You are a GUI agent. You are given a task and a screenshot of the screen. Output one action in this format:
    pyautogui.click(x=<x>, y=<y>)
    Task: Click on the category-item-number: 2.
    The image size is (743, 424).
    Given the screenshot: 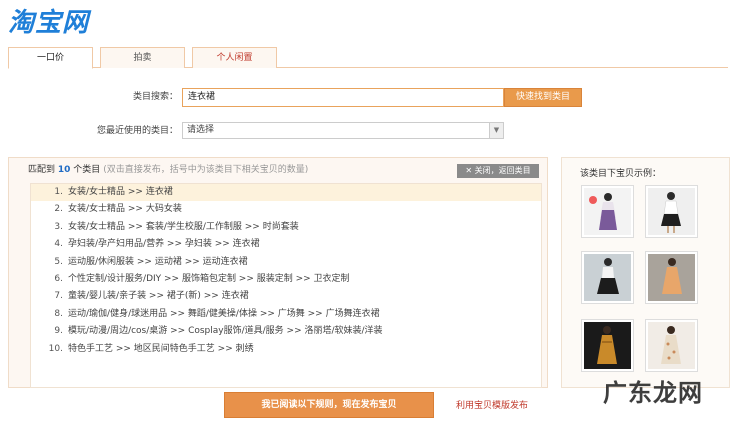 What is the action you would take?
    pyautogui.click(x=58, y=209)
    